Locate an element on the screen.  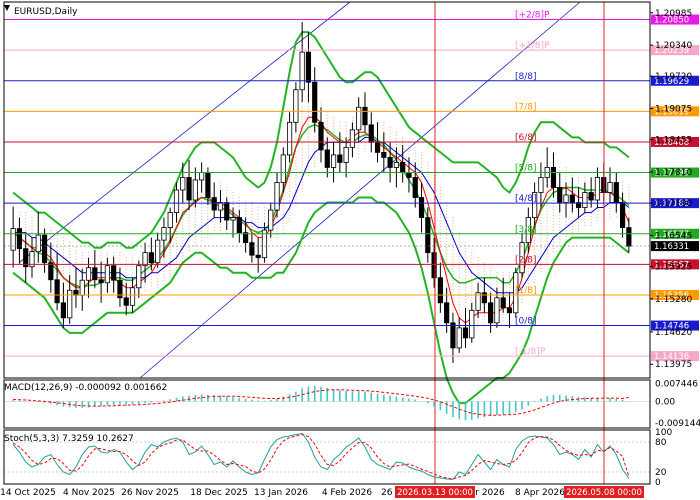
y-tick-label: 1.16545 is located at coordinates (673, 236).